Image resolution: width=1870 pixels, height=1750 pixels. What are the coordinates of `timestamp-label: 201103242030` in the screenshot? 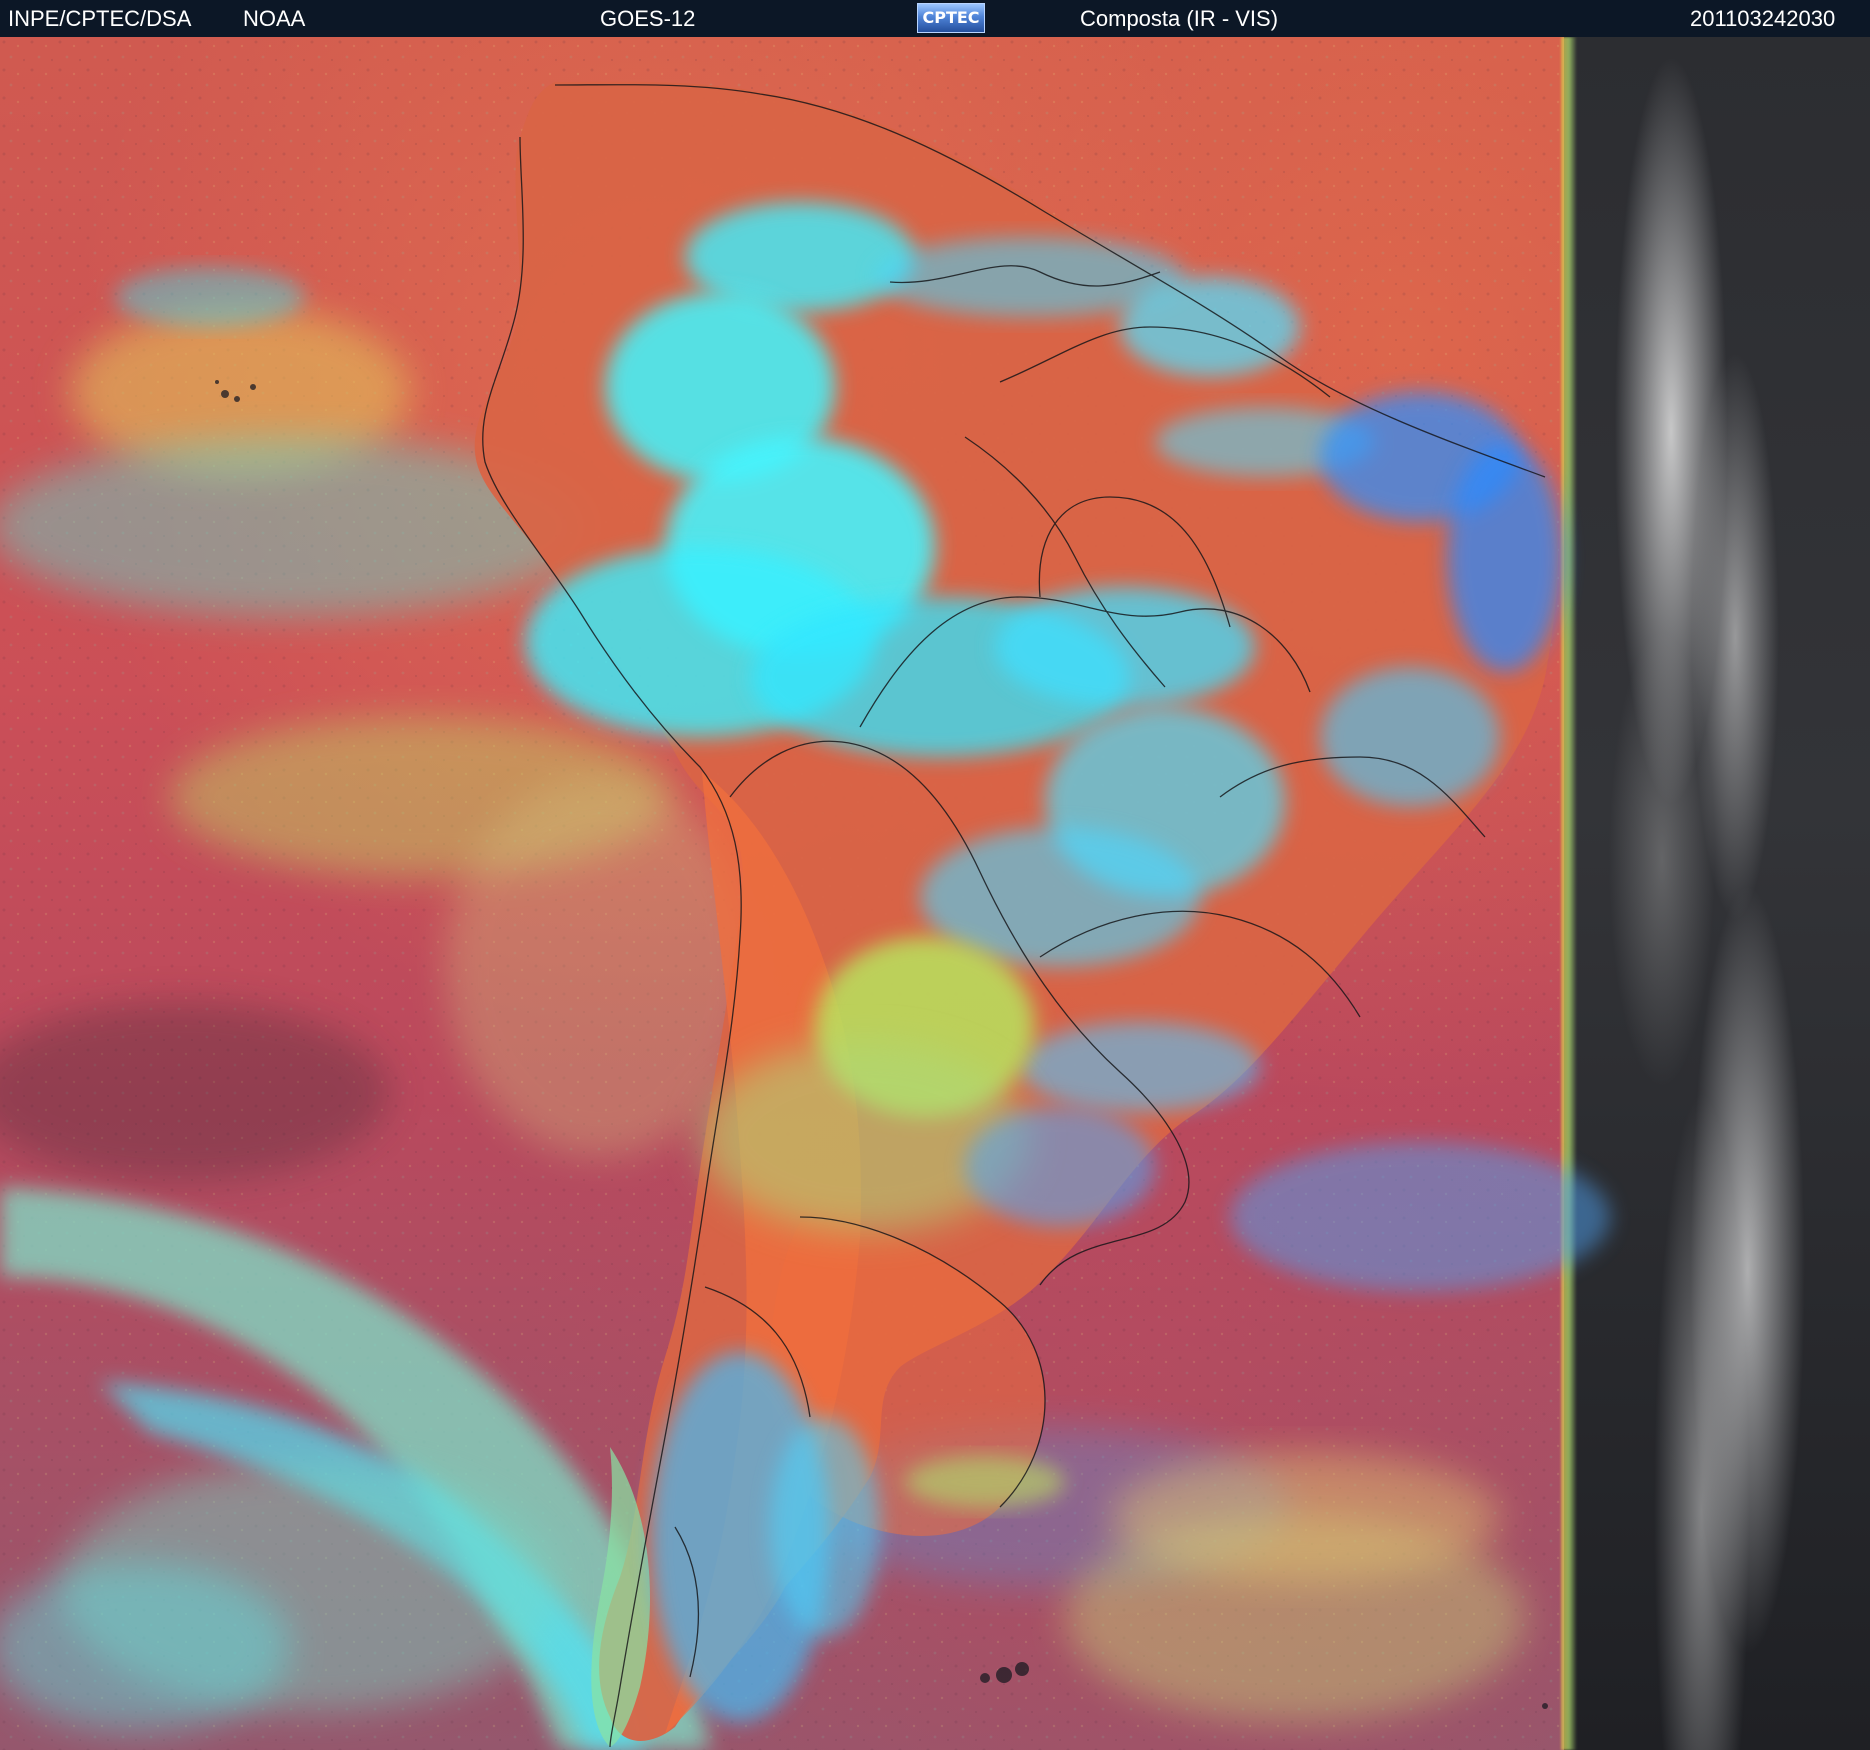 It's located at (1763, 18).